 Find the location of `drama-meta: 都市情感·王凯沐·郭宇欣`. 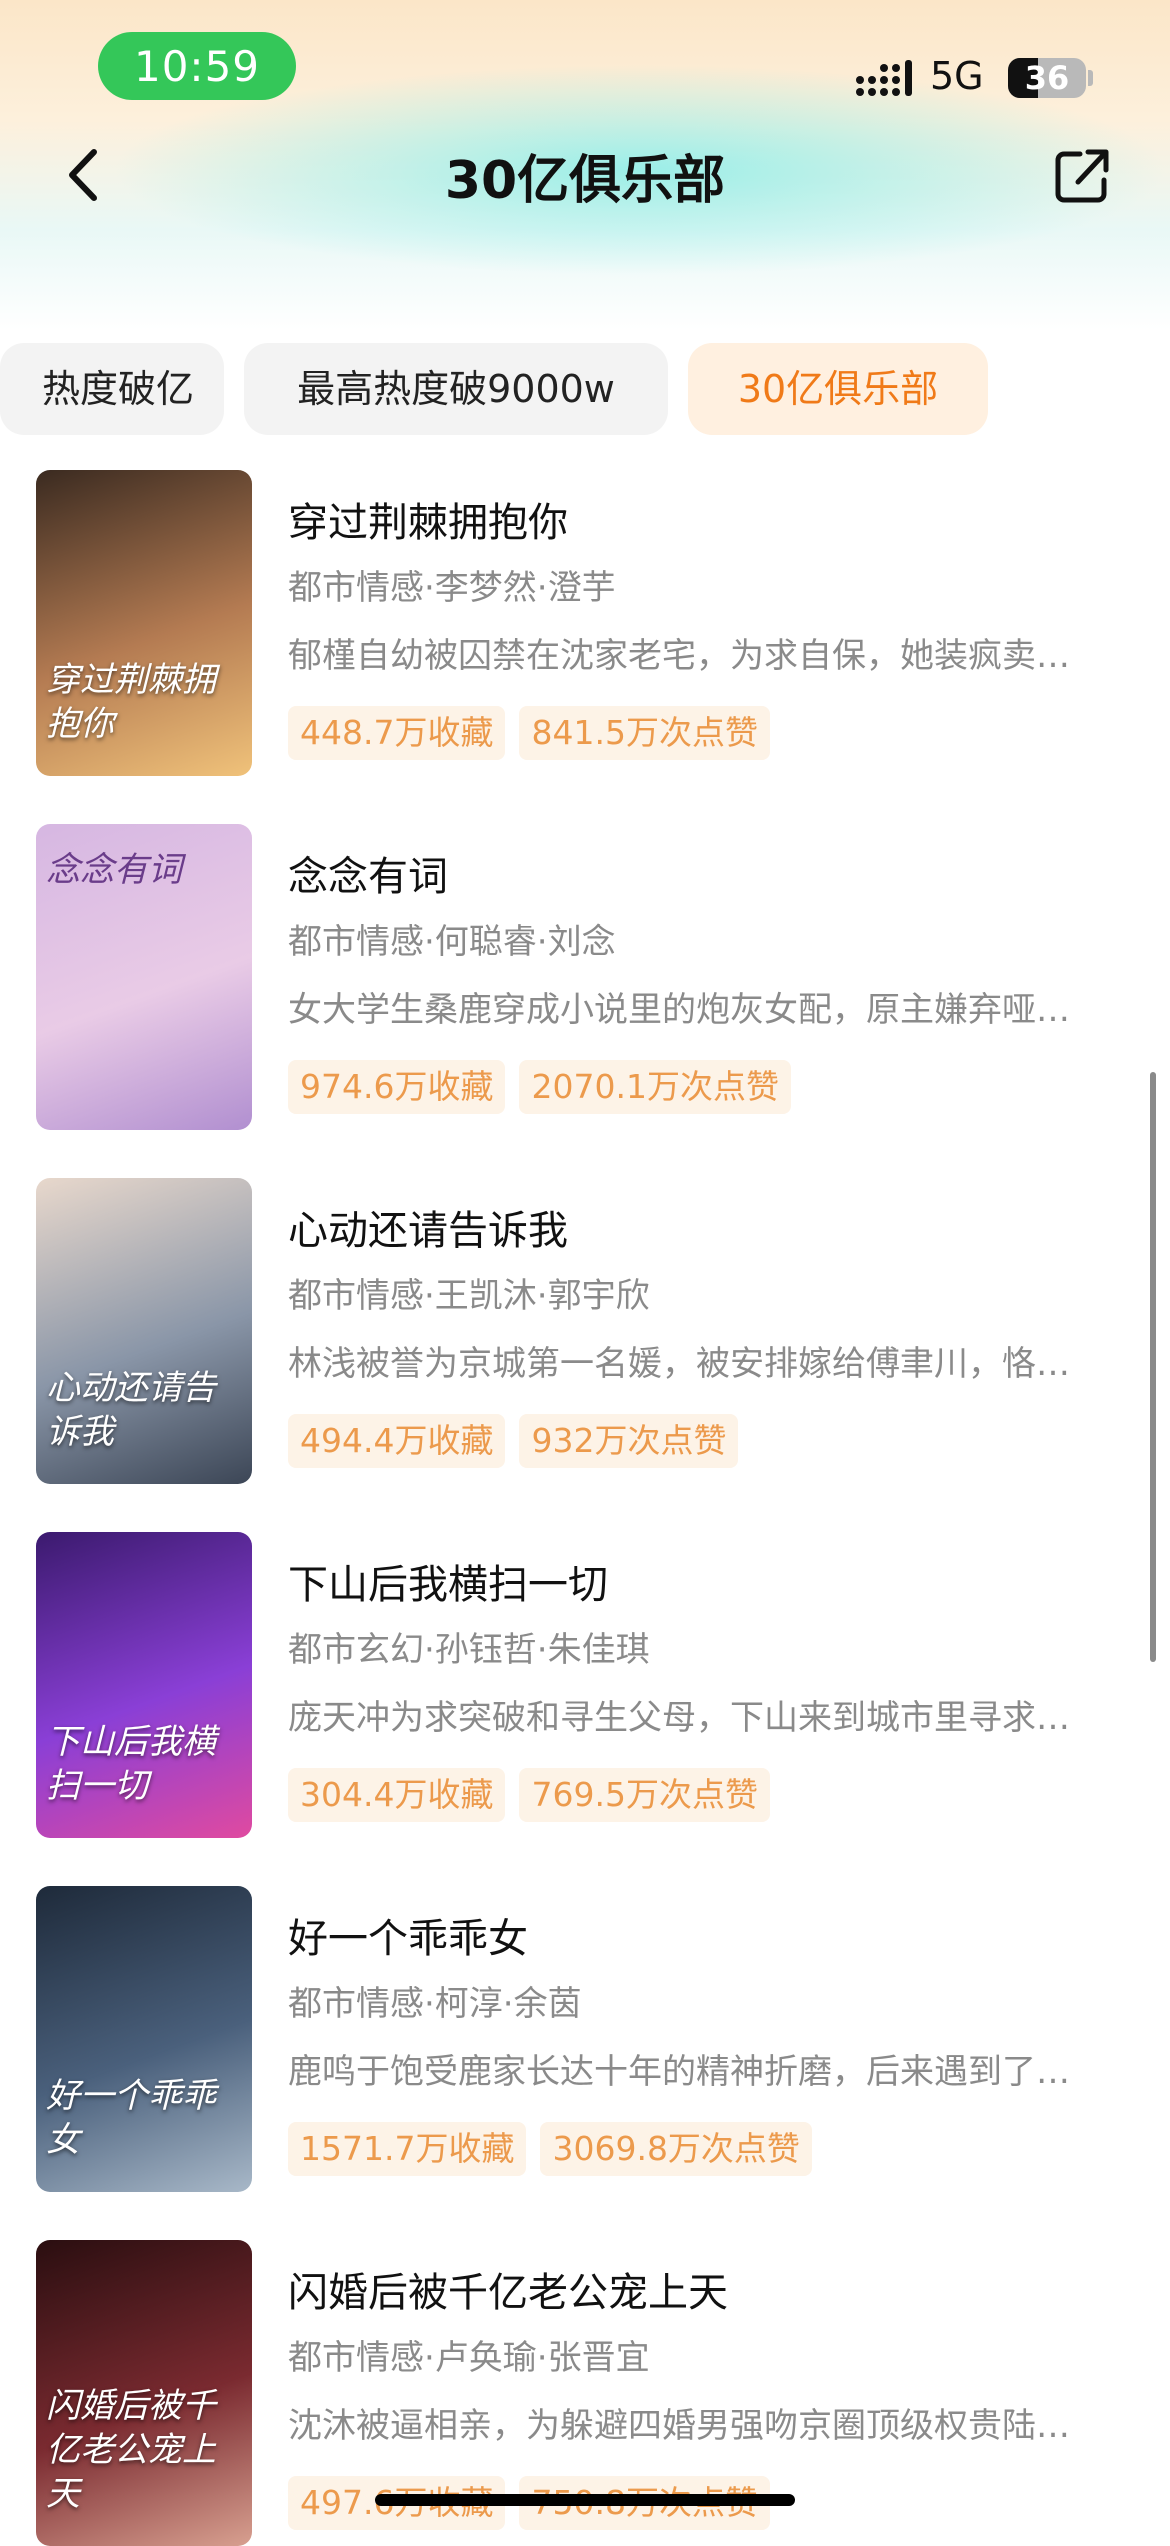

drama-meta: 都市情感·王凯沐·郭宇欣 is located at coordinates (469, 1296).